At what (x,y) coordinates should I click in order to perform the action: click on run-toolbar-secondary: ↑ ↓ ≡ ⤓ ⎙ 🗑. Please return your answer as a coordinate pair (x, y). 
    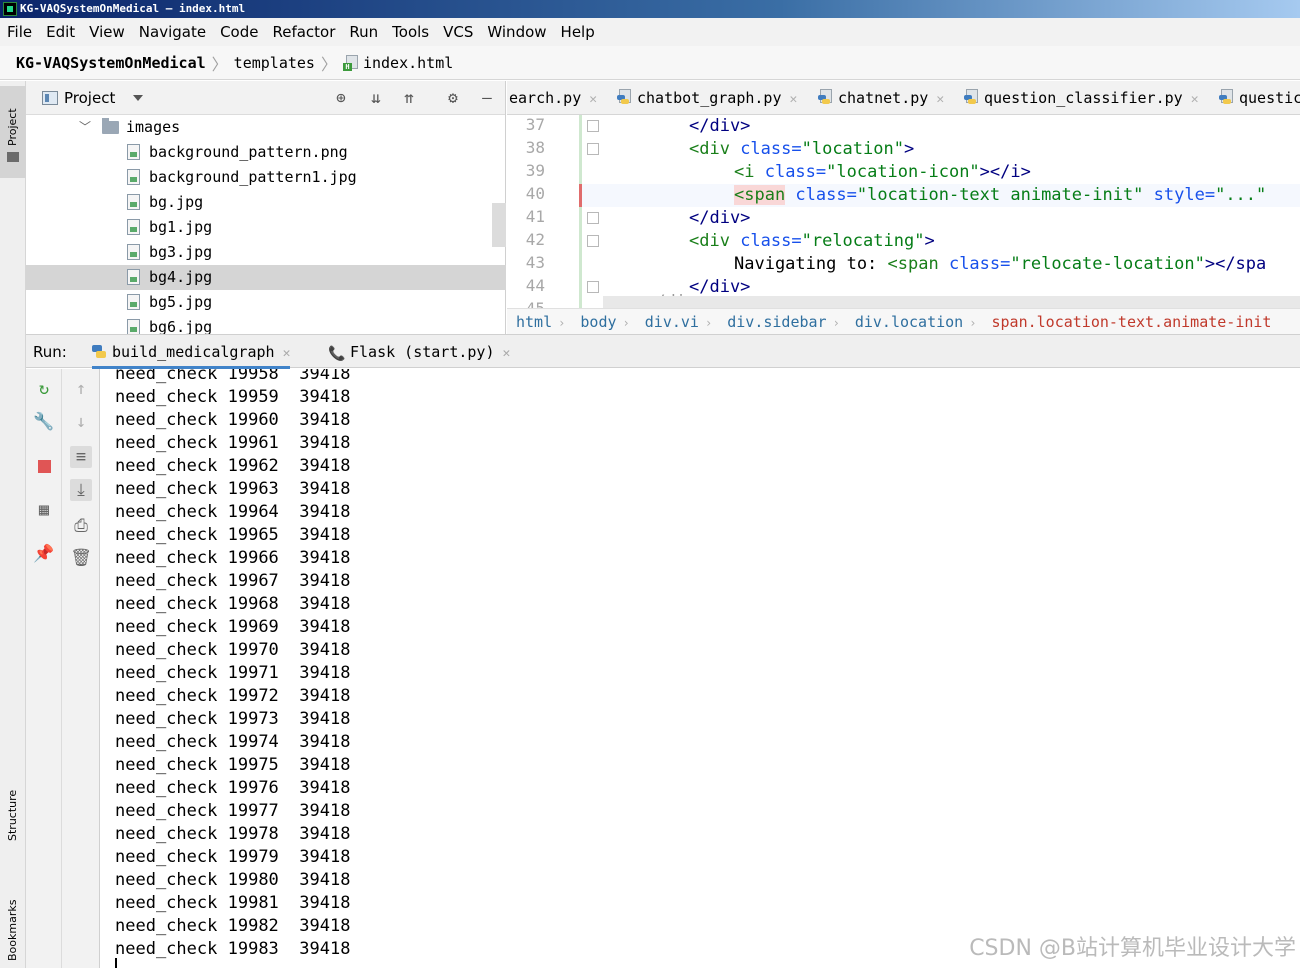
    Looking at the image, I should click on (81, 668).